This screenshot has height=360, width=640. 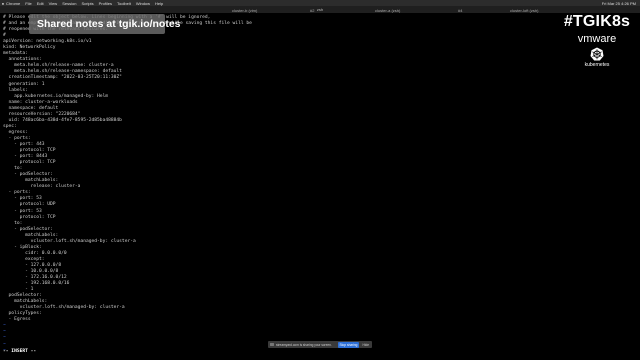 I want to click on kubernetes-logo: kubernetes, so click(x=597, y=57).